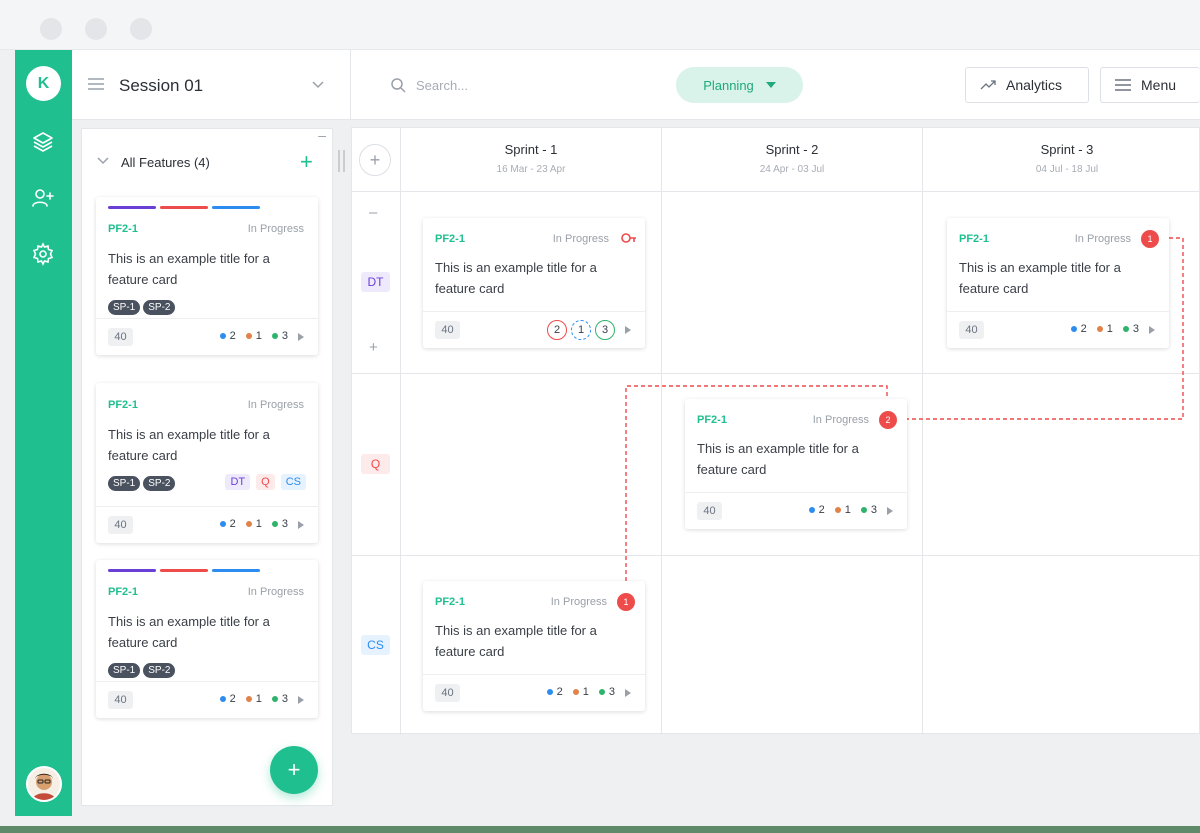 The height and width of the screenshot is (833, 1200). Describe the element at coordinates (44, 784) in the screenshot. I see `avatar` at that location.